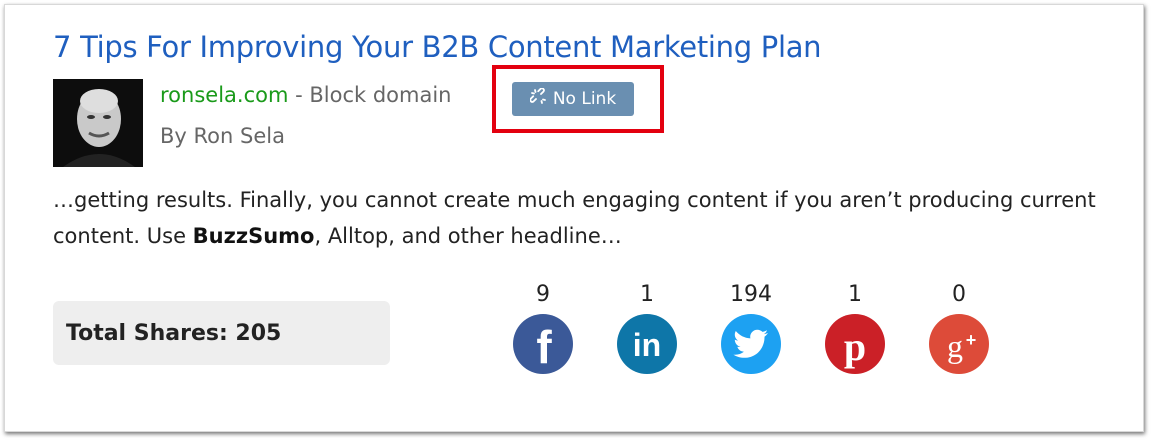 The width and height of the screenshot is (1154, 444). What do you see at coordinates (543, 294) in the screenshot?
I see `facebook-share-count: 9` at bounding box center [543, 294].